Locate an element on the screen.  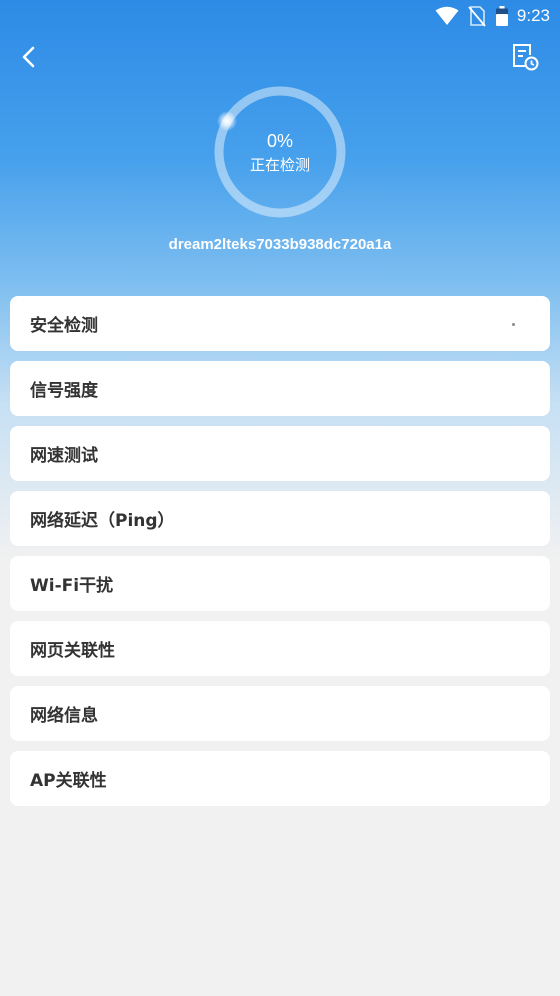
status-time: 9:23 is located at coordinates (533, 15).